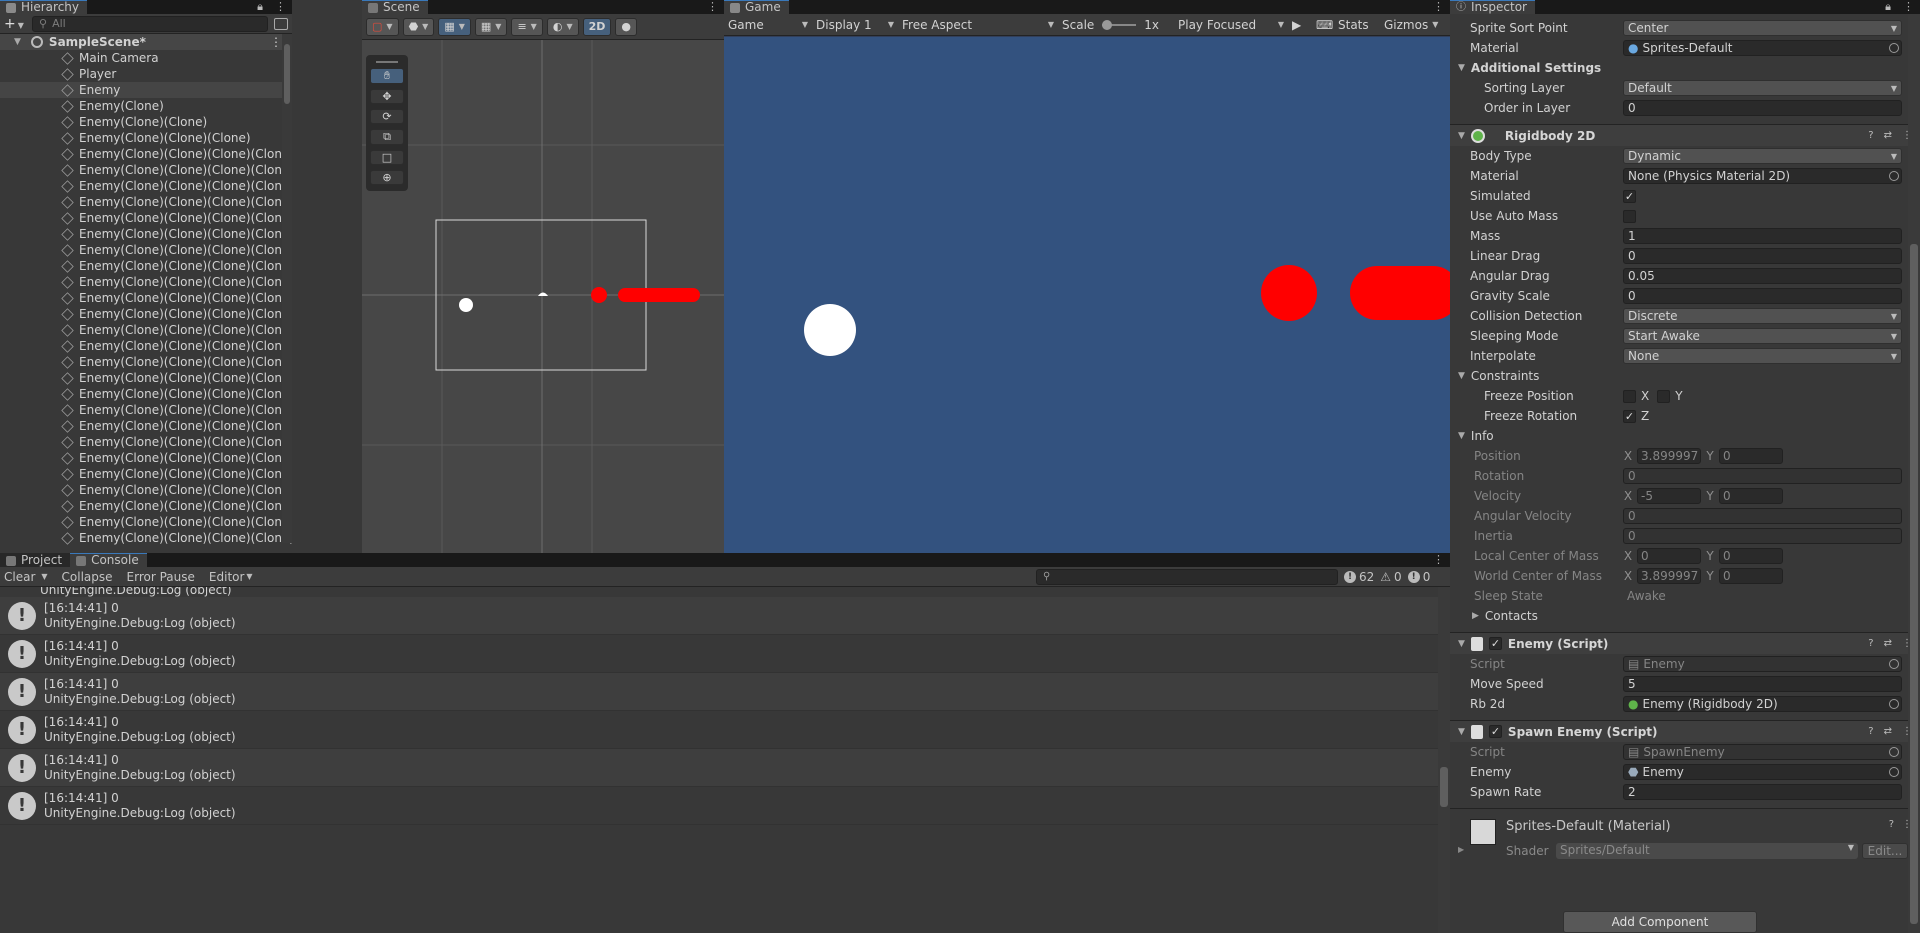 This screenshot has width=1920, height=933. Describe the element at coordinates (108, 560) in the screenshot. I see `tab-console: Console` at that location.